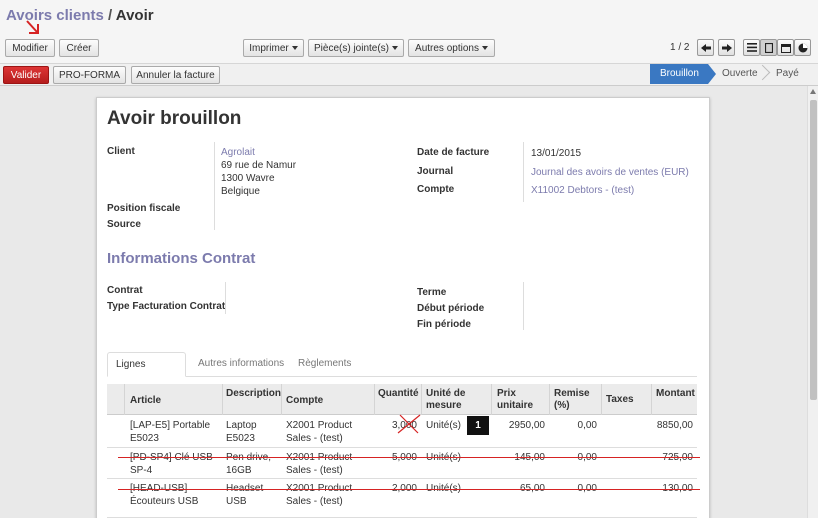 Image resolution: width=818 pixels, height=518 pixels. Describe the element at coordinates (506, 393) in the screenshot. I see `column-header-unit-price-line: Prix` at that location.